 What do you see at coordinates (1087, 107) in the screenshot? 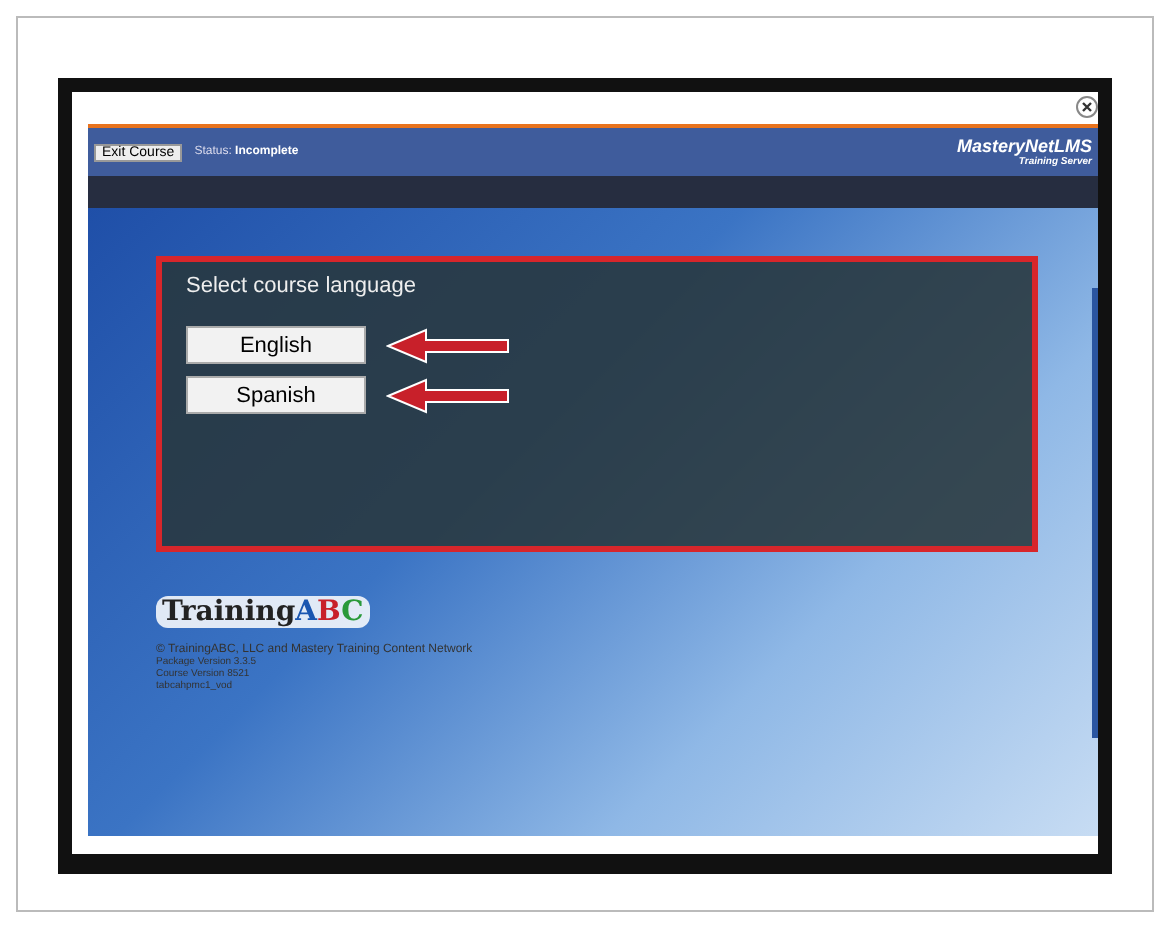
I see `close-icon` at bounding box center [1087, 107].